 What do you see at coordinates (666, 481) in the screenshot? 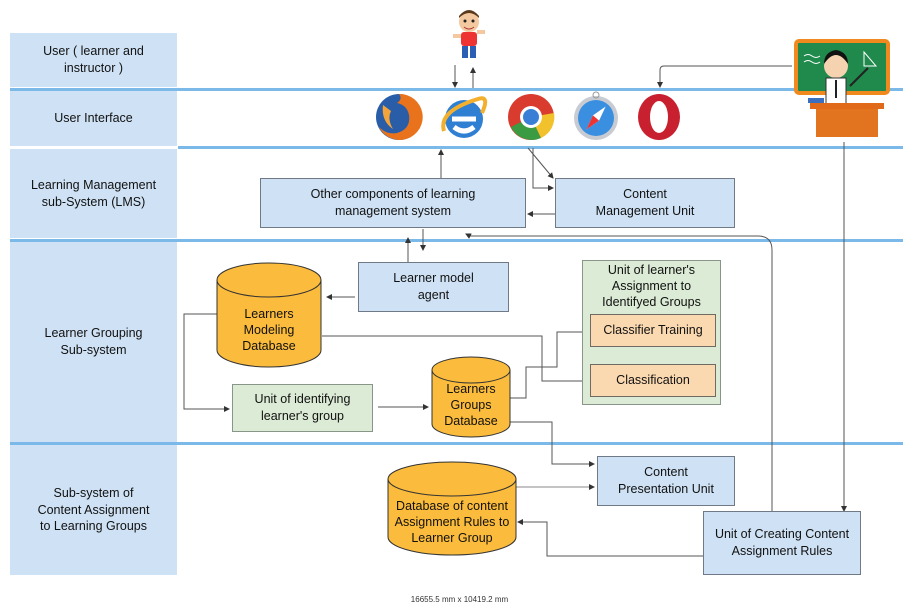
I see `content-presentation-unit-box: Content Presentation Unit` at bounding box center [666, 481].